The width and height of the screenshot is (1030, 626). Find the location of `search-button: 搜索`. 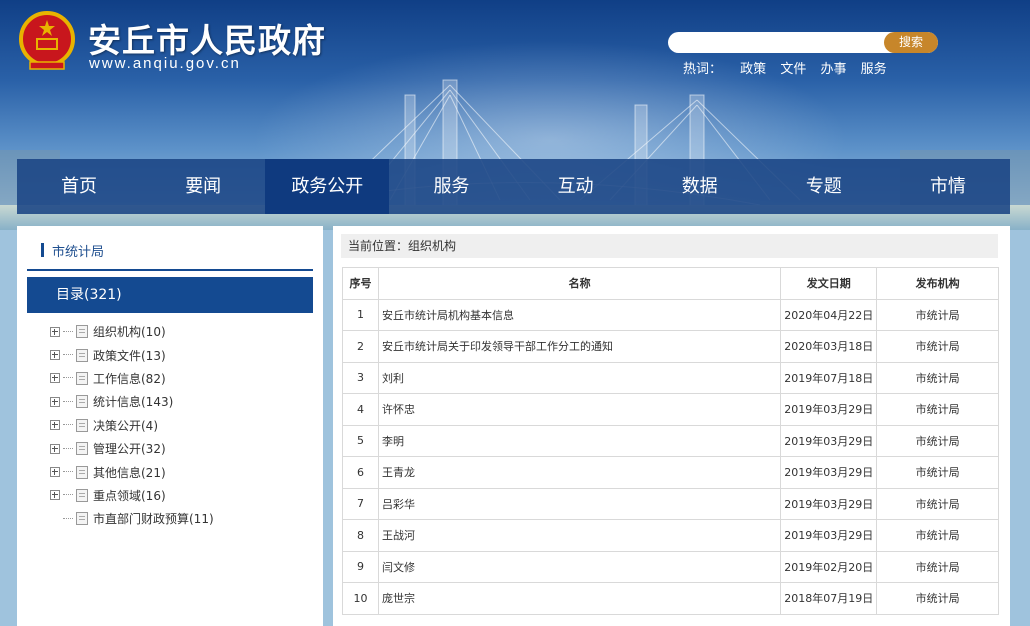

search-button: 搜索 is located at coordinates (911, 42).